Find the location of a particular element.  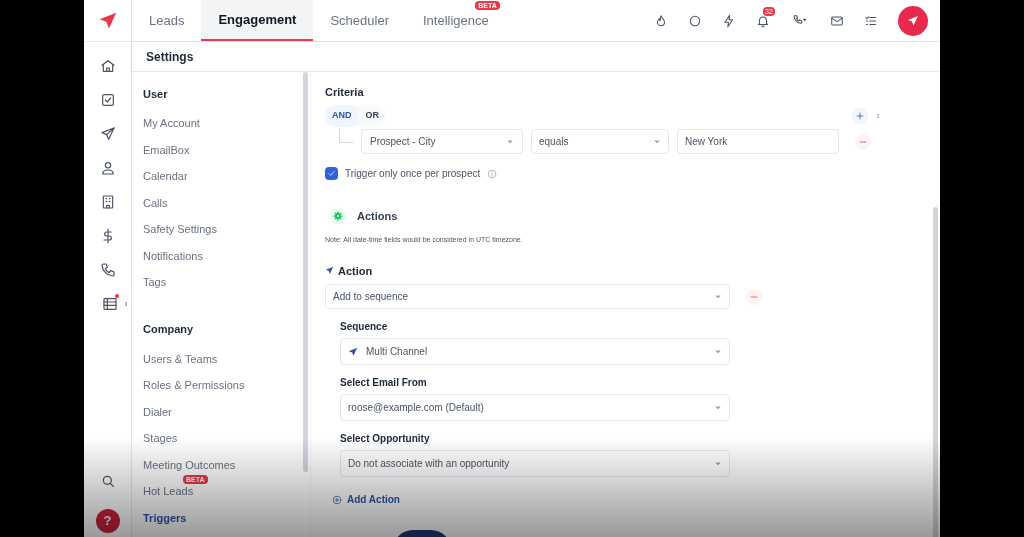

nav-tab: Leads is located at coordinates (167, 20).